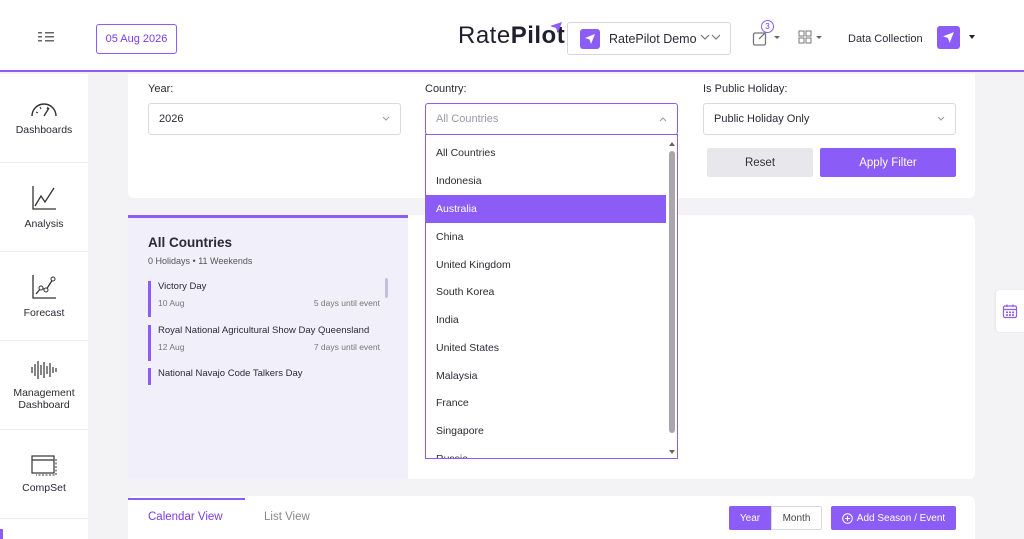 The image size is (1024, 539). I want to click on property-logo-icon, so click(590, 38).